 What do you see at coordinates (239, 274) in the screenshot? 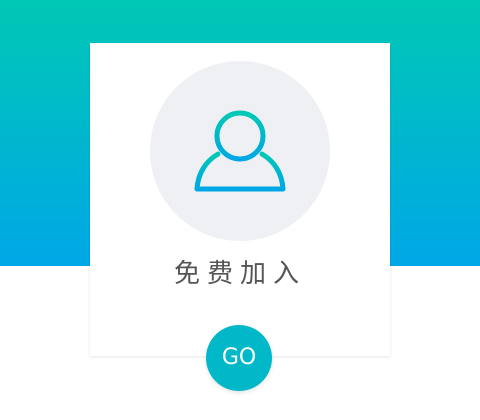
I see `join-title: 免费加入` at bounding box center [239, 274].